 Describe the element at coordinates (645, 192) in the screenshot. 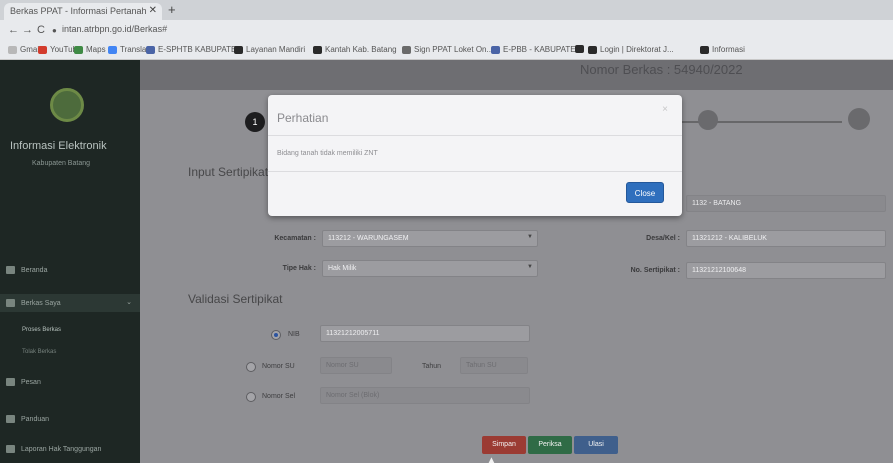

I see `modal-close-button: Close` at that location.